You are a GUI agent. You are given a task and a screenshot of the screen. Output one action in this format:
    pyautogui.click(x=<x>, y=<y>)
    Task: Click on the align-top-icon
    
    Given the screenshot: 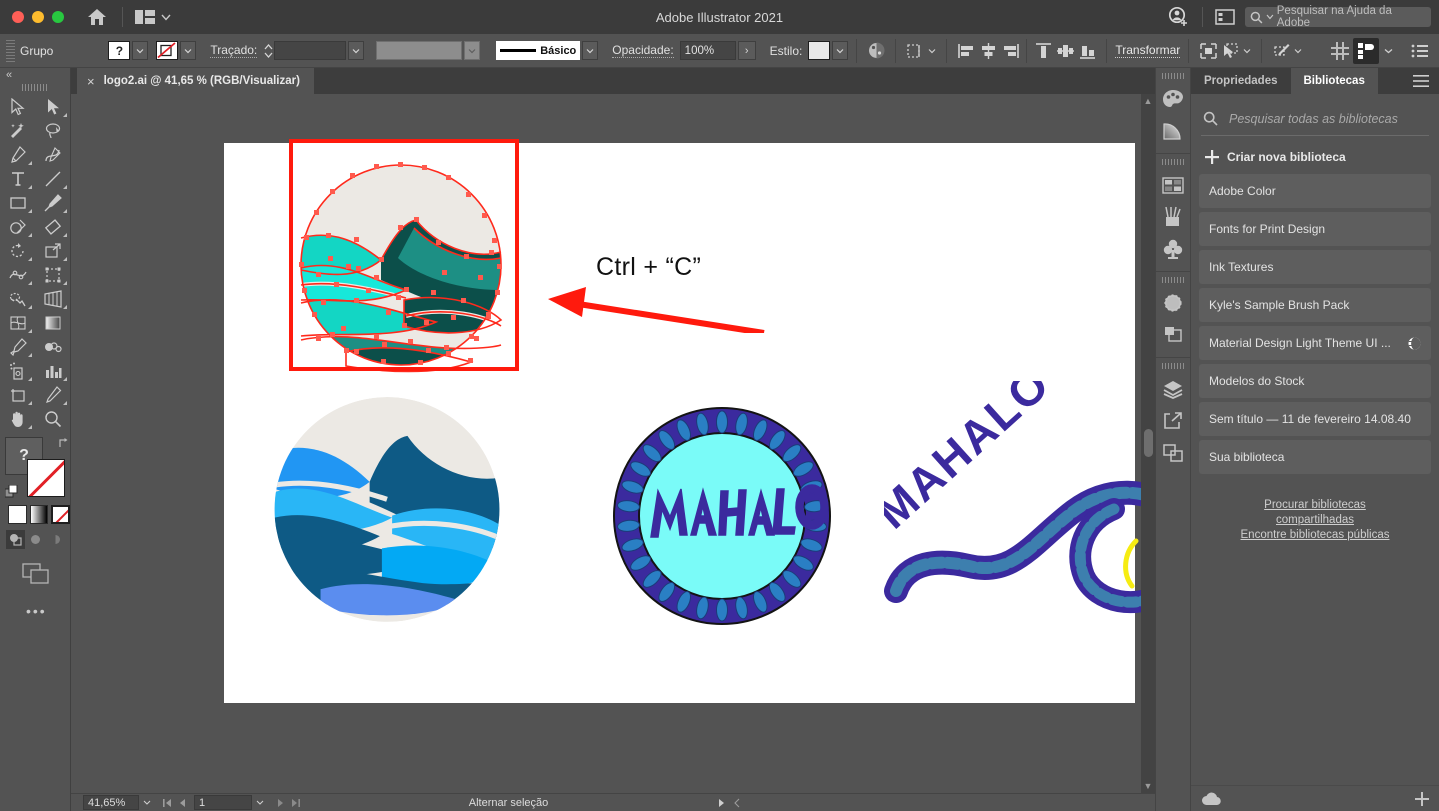 What is the action you would take?
    pyautogui.click(x=1043, y=51)
    